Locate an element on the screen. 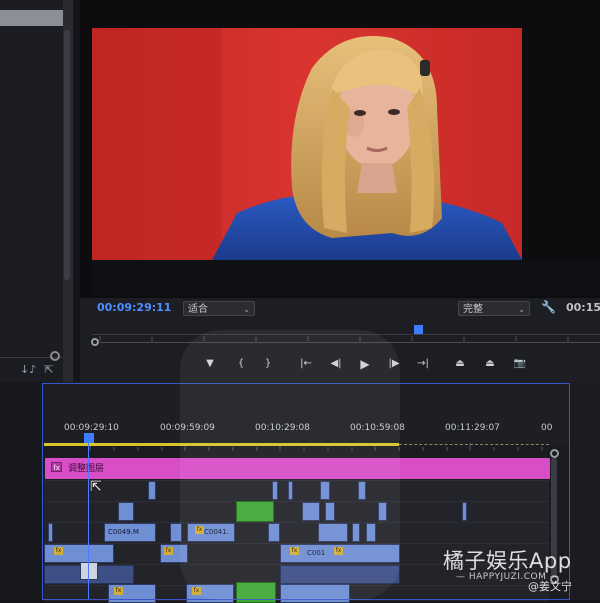 This screenshot has height=603, width=600. go-to-out-button: →| is located at coordinates (423, 364).